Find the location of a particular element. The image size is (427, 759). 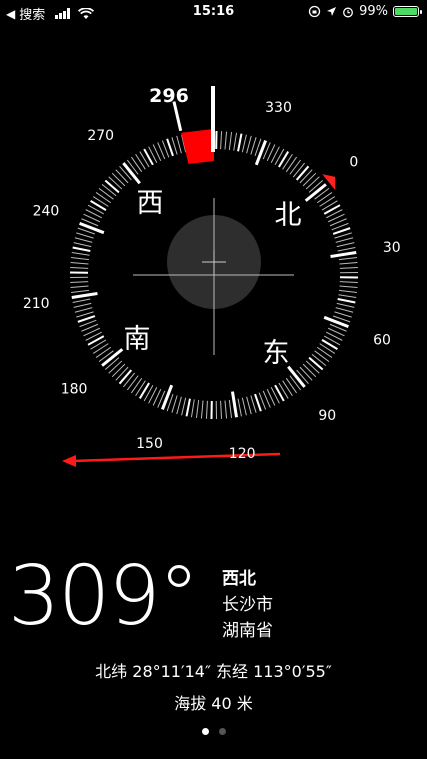

heading-info: 西北 长沙市 湖南省 is located at coordinates (247, 605).